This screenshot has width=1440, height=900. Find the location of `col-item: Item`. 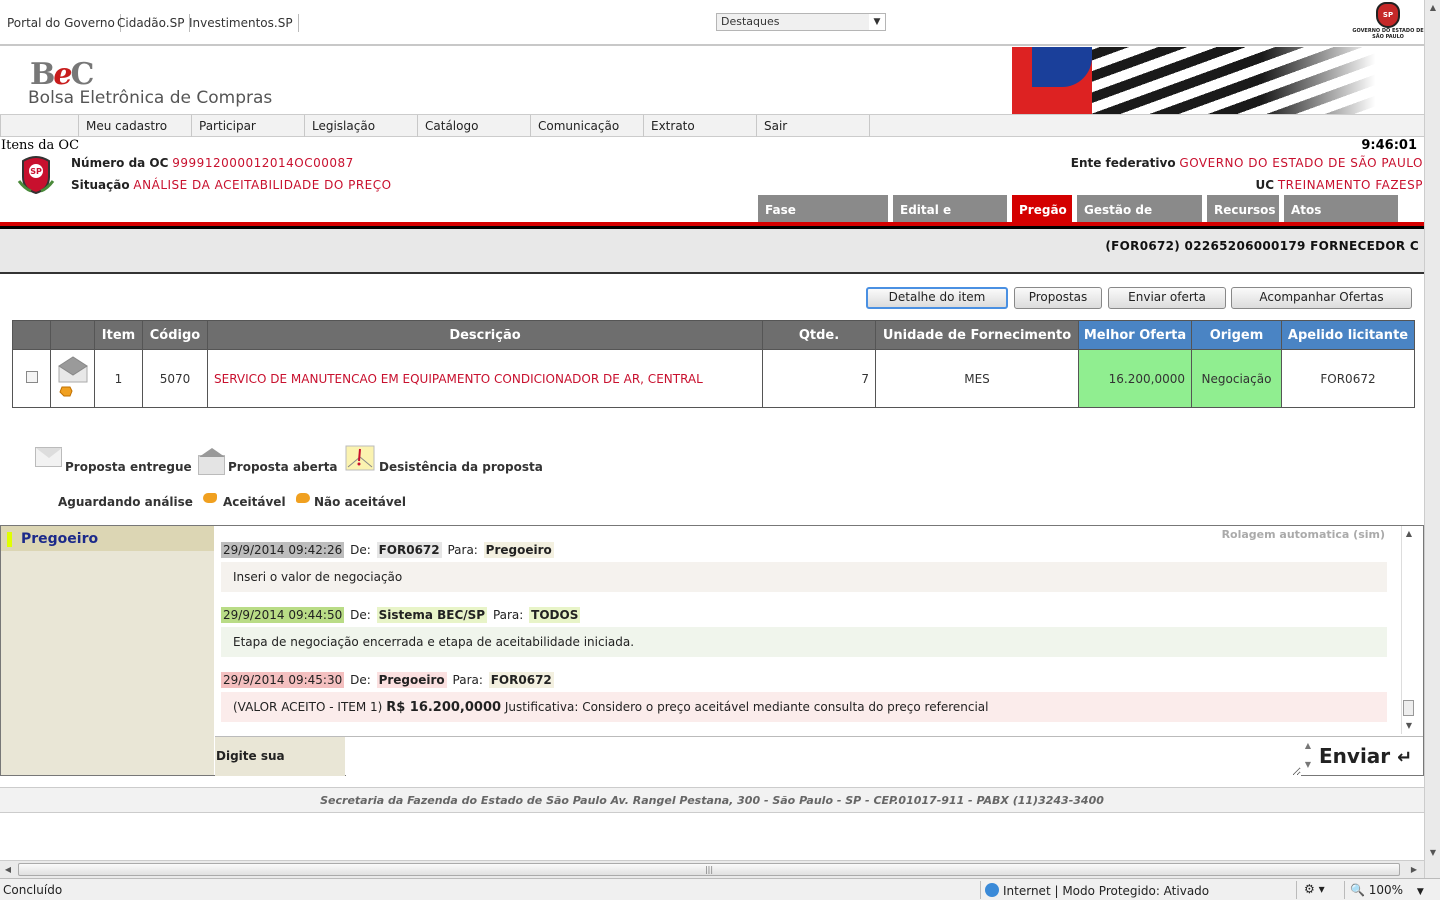

col-item: Item is located at coordinates (118, 335).